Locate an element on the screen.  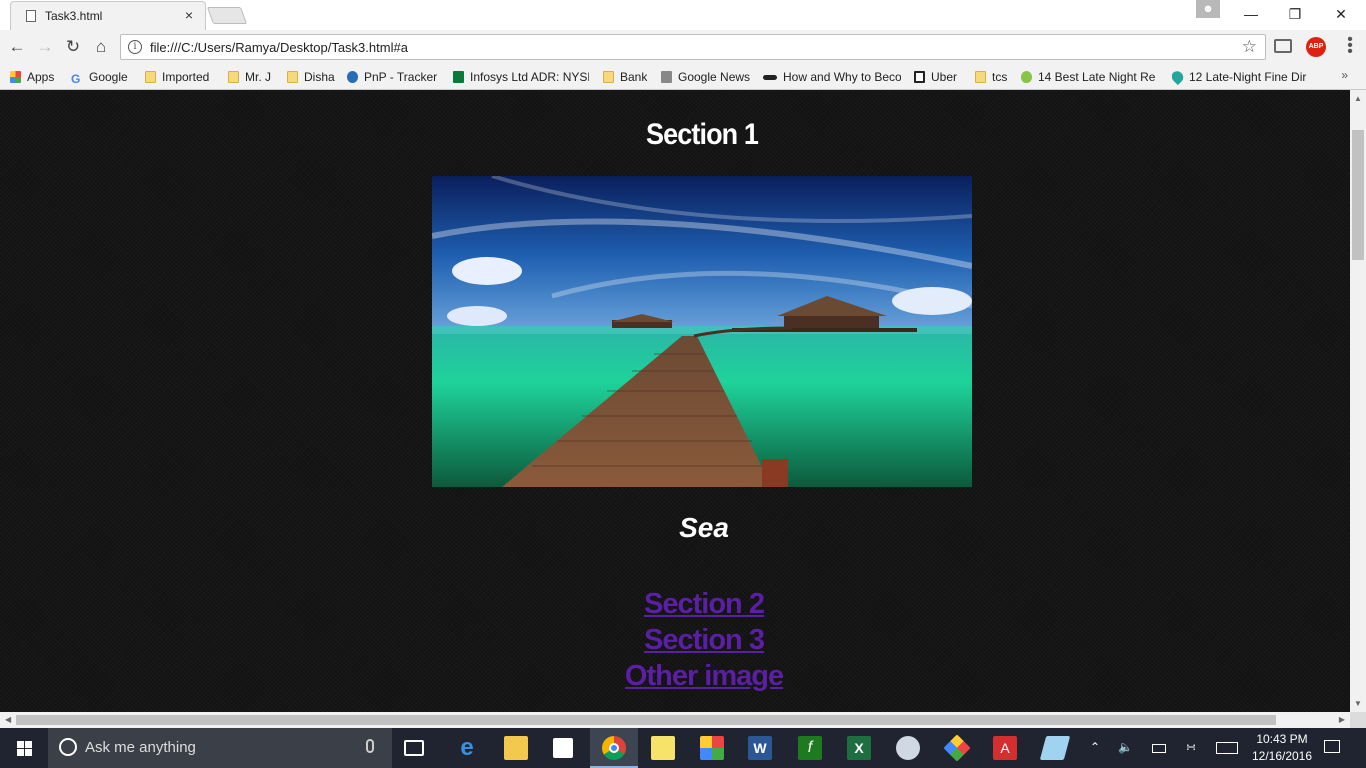
microphone-icon is located at coordinates (370, 746).